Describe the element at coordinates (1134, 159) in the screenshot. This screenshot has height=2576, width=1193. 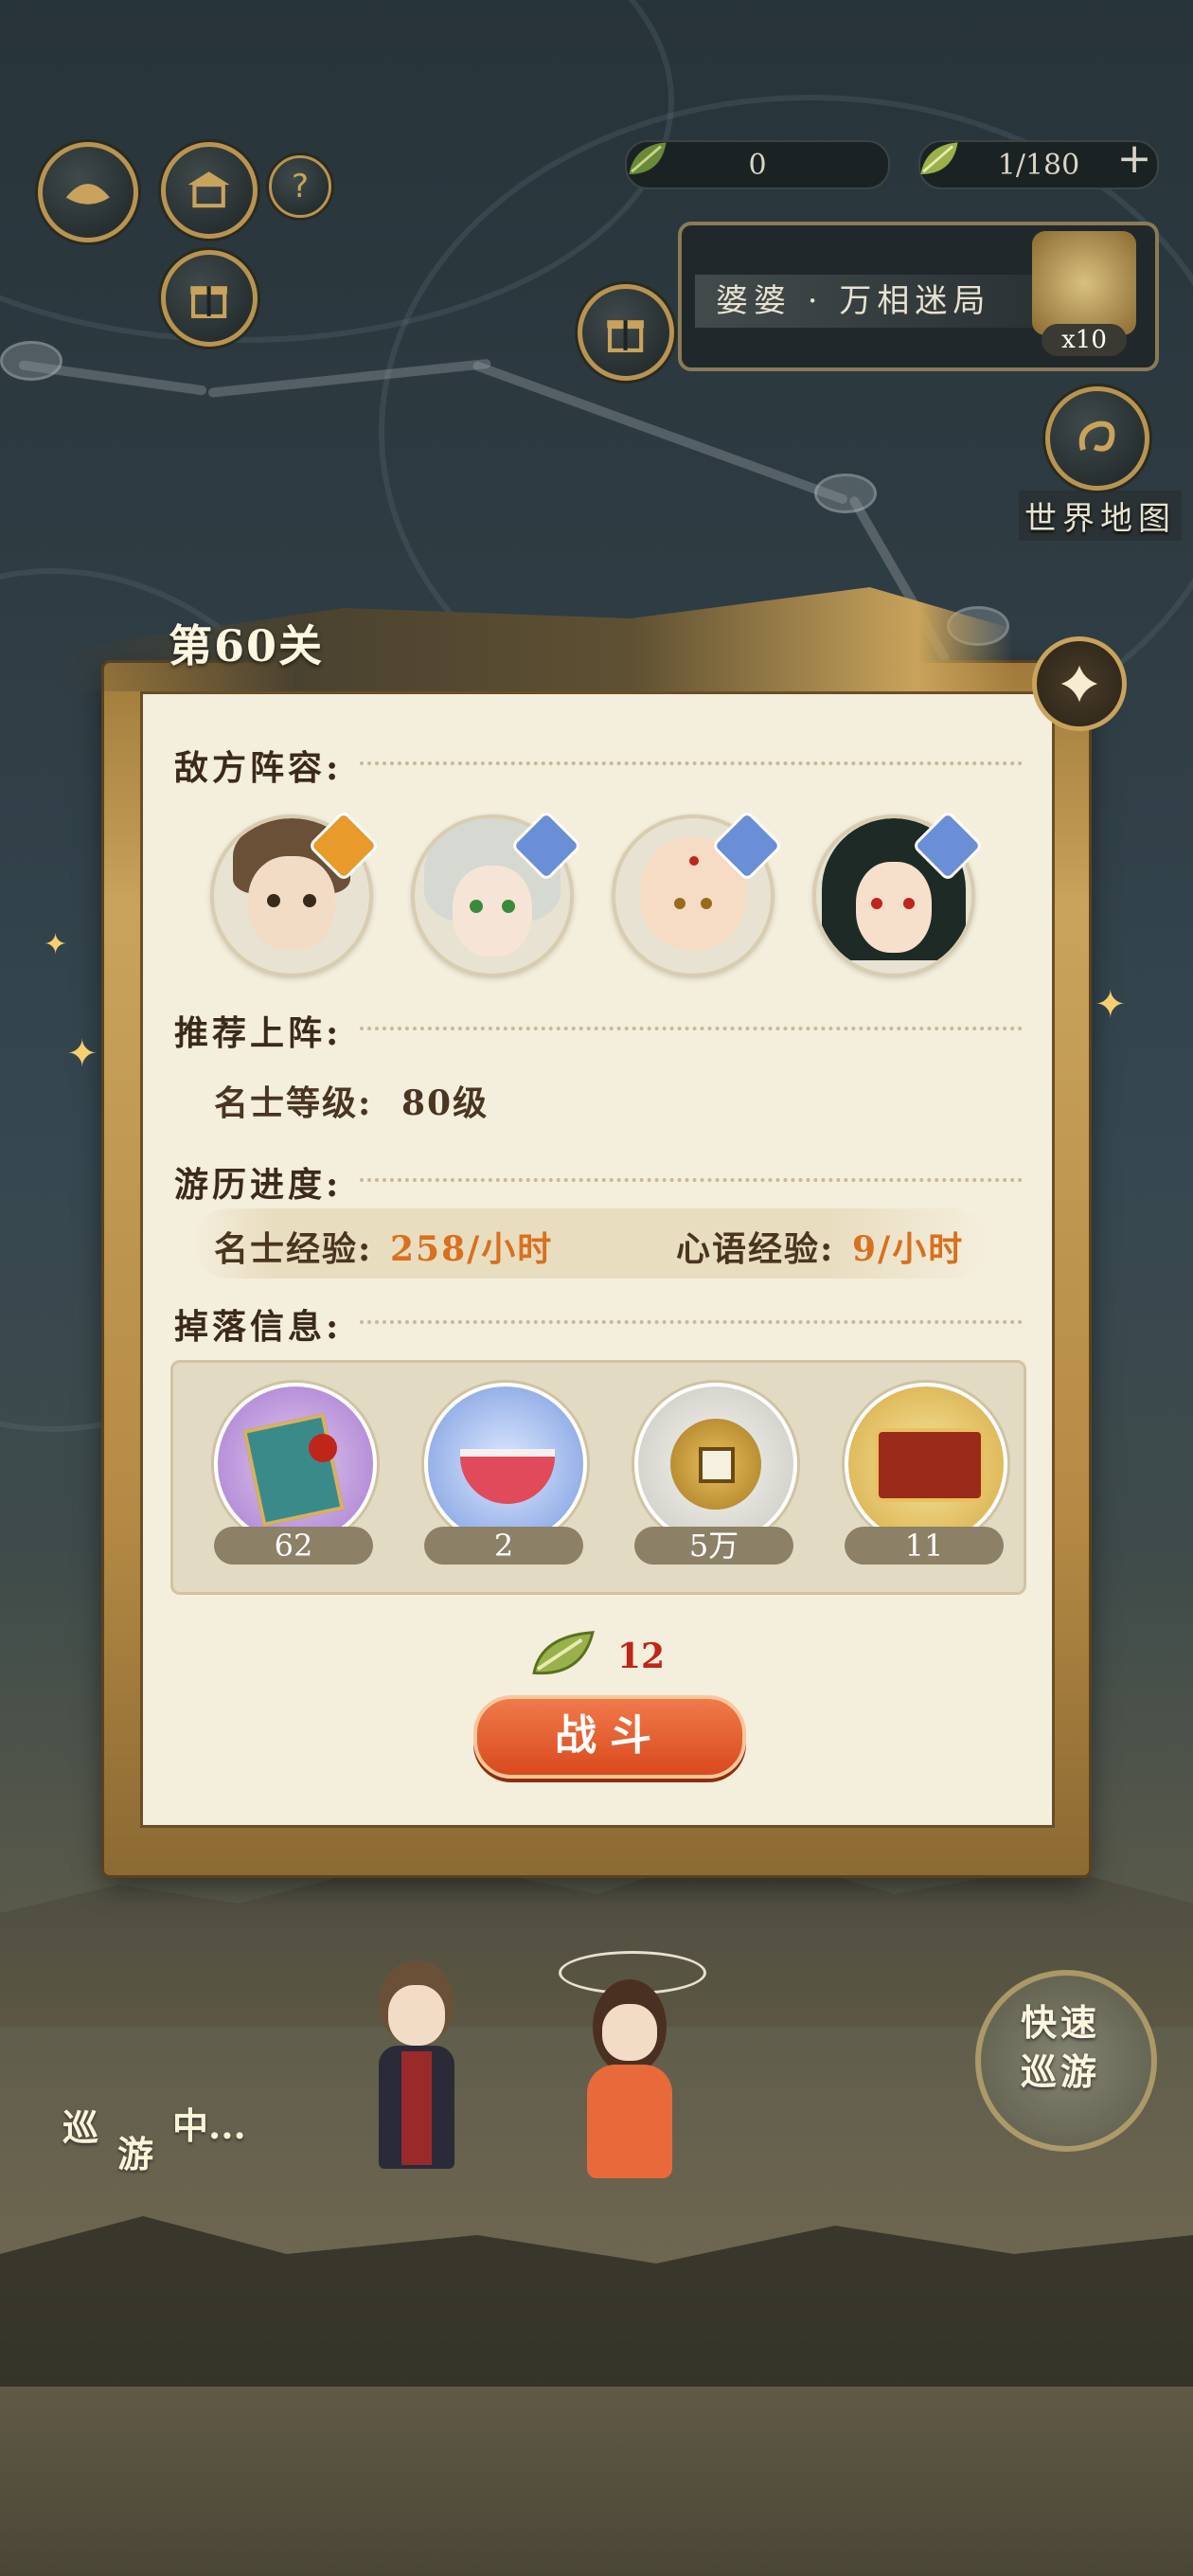
I see `add-resource-button: +` at that location.